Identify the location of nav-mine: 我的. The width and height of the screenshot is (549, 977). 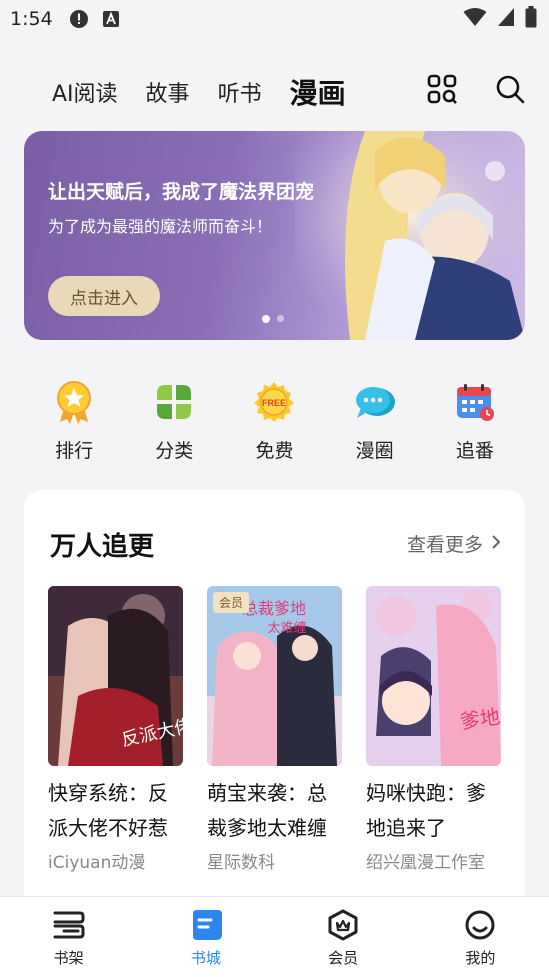
(480, 937).